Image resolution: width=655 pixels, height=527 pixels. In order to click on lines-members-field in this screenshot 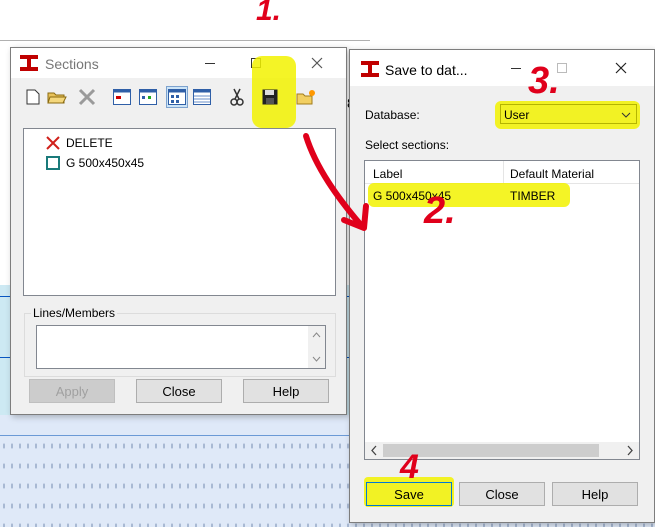, I will do `click(181, 347)`.